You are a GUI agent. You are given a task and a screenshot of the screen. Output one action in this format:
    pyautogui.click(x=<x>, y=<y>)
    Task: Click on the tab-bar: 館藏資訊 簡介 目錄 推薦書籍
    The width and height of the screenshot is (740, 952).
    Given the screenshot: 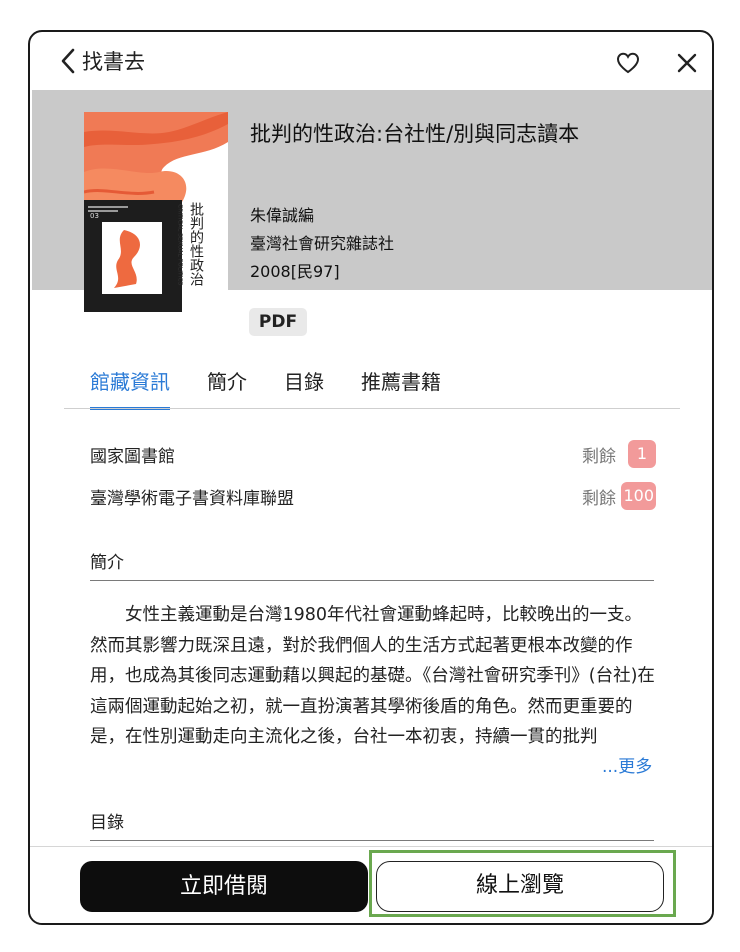 What is the action you would take?
    pyautogui.click(x=284, y=388)
    